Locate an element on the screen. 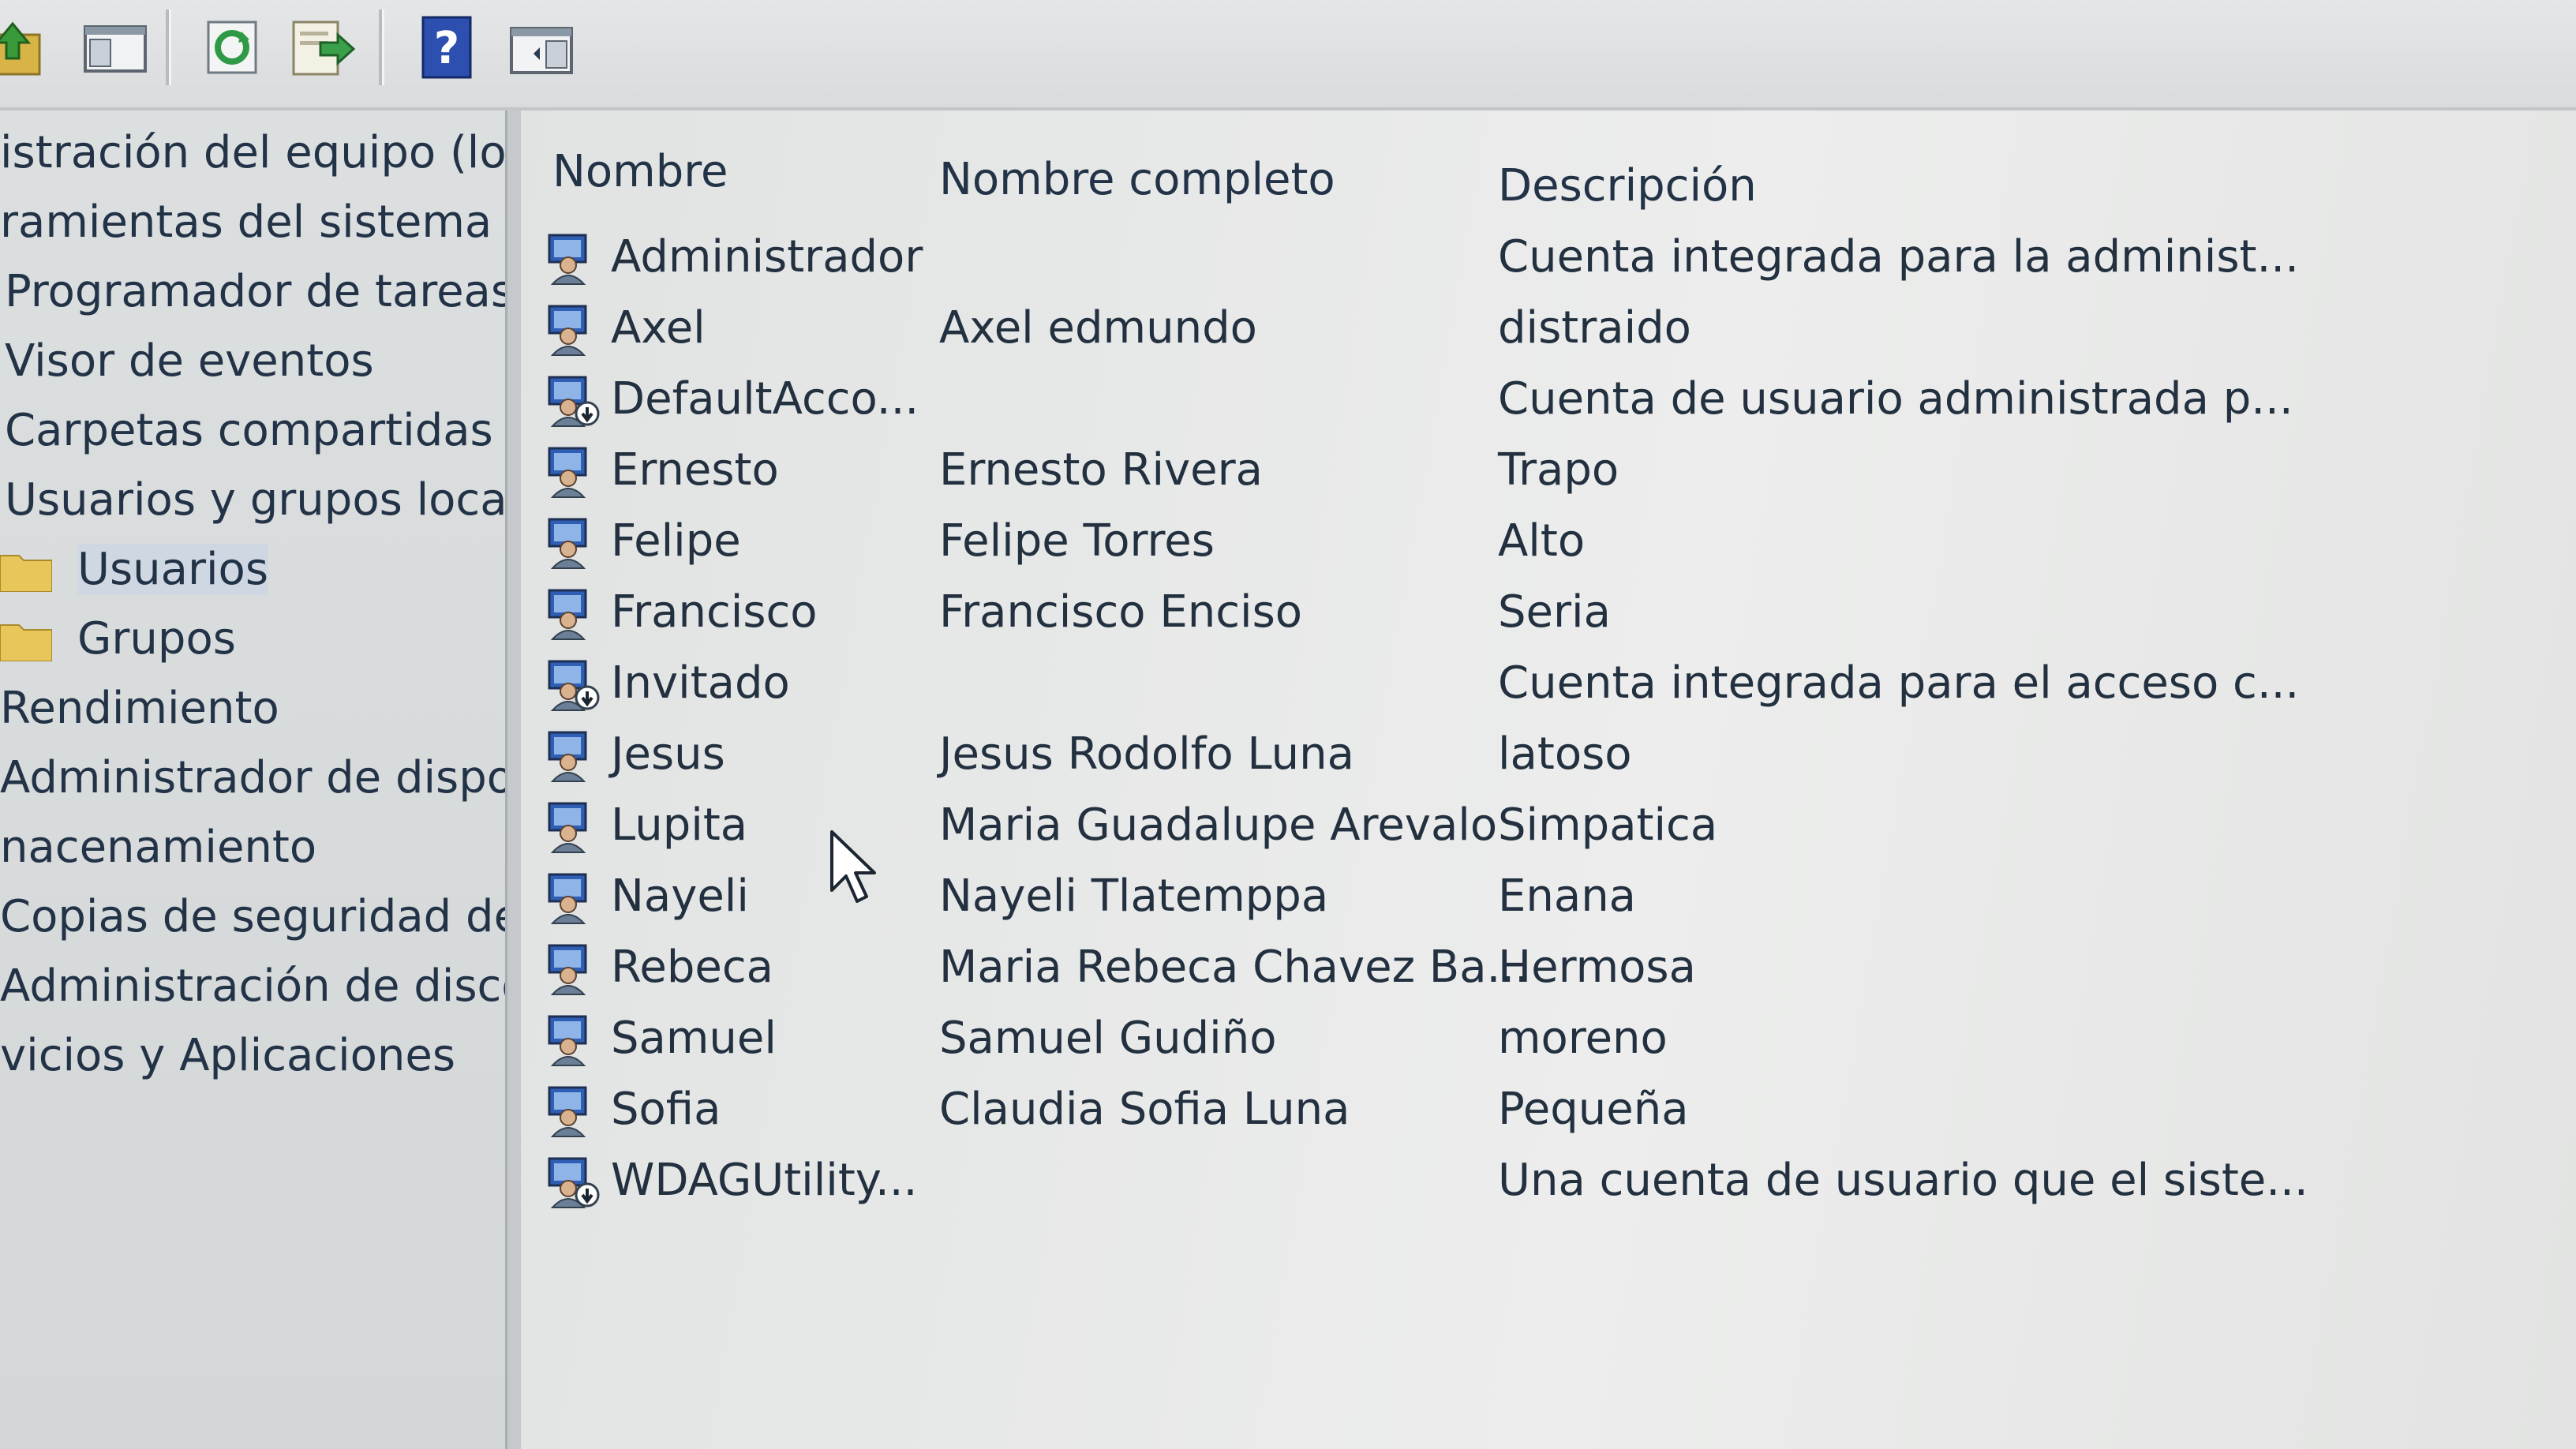  help-button: ? is located at coordinates (446, 47).